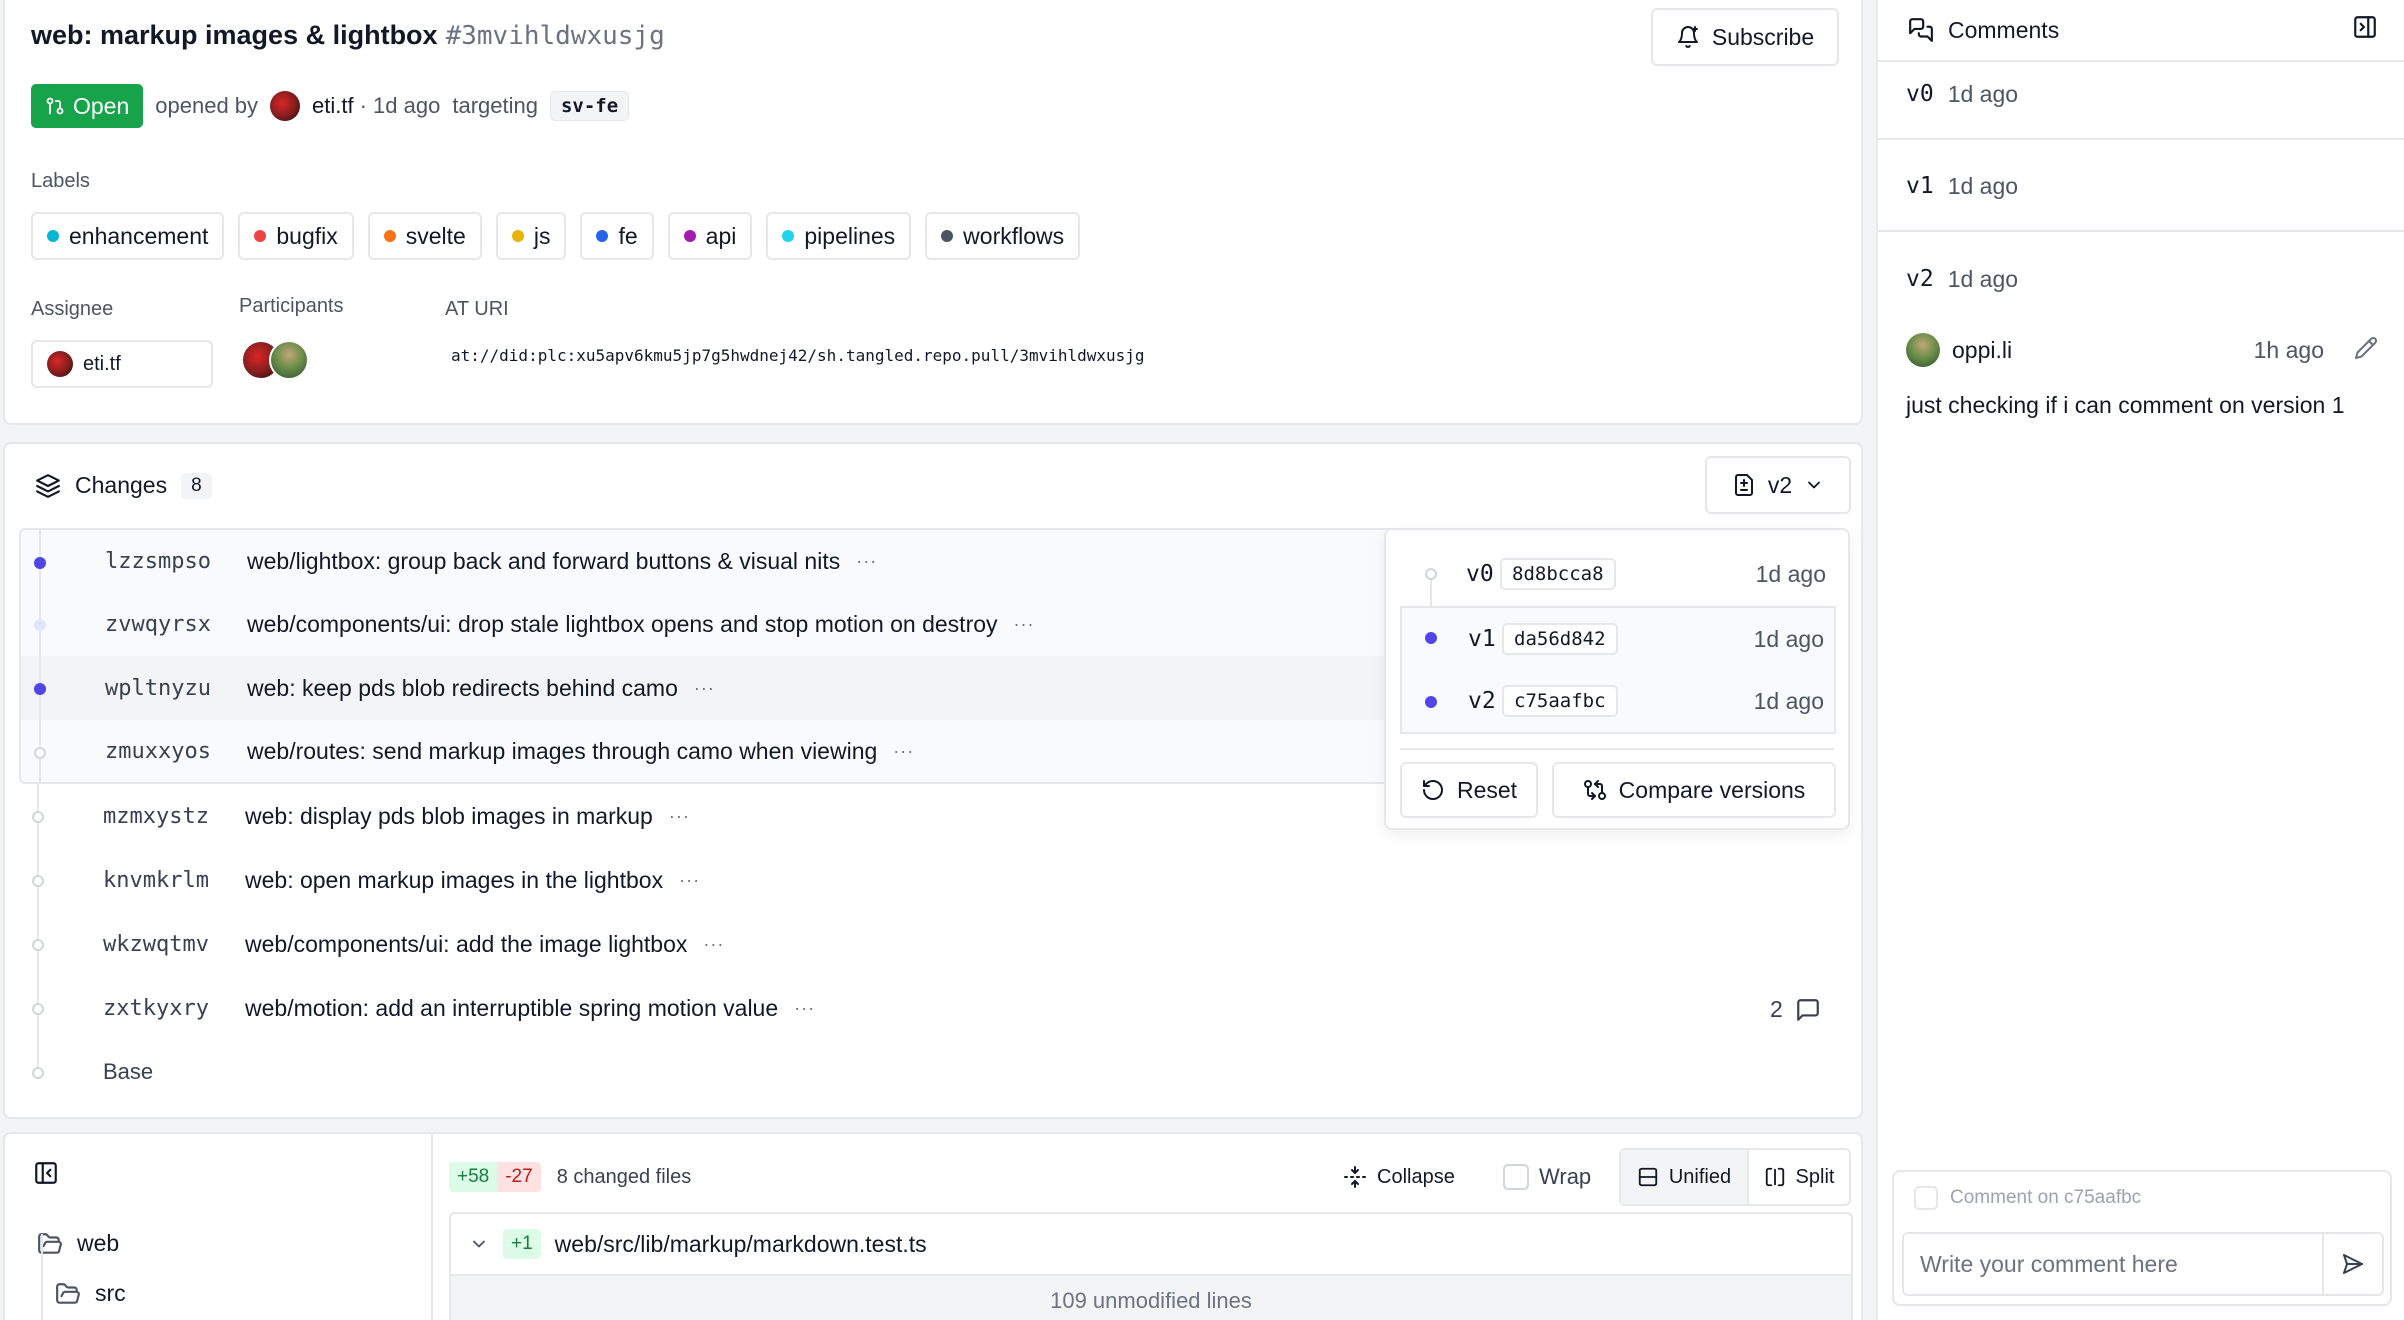 The height and width of the screenshot is (1320, 2404). I want to click on label-name: fe, so click(628, 235).